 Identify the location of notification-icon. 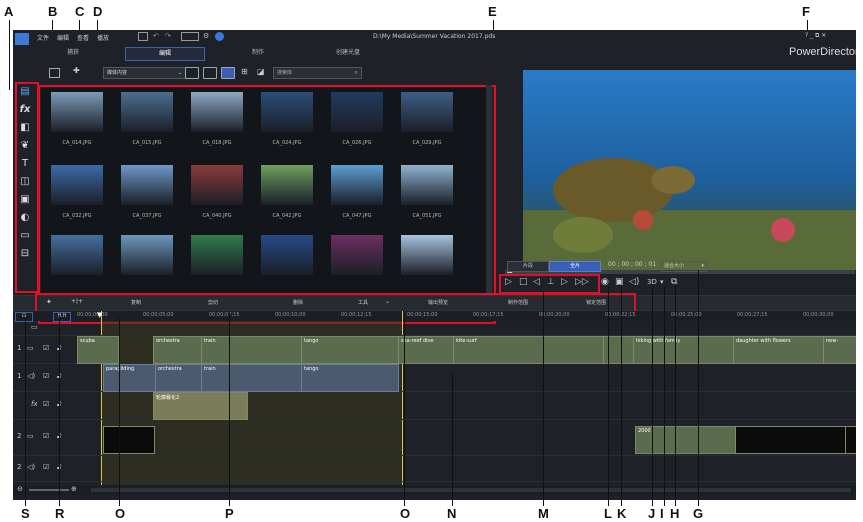
(219, 36).